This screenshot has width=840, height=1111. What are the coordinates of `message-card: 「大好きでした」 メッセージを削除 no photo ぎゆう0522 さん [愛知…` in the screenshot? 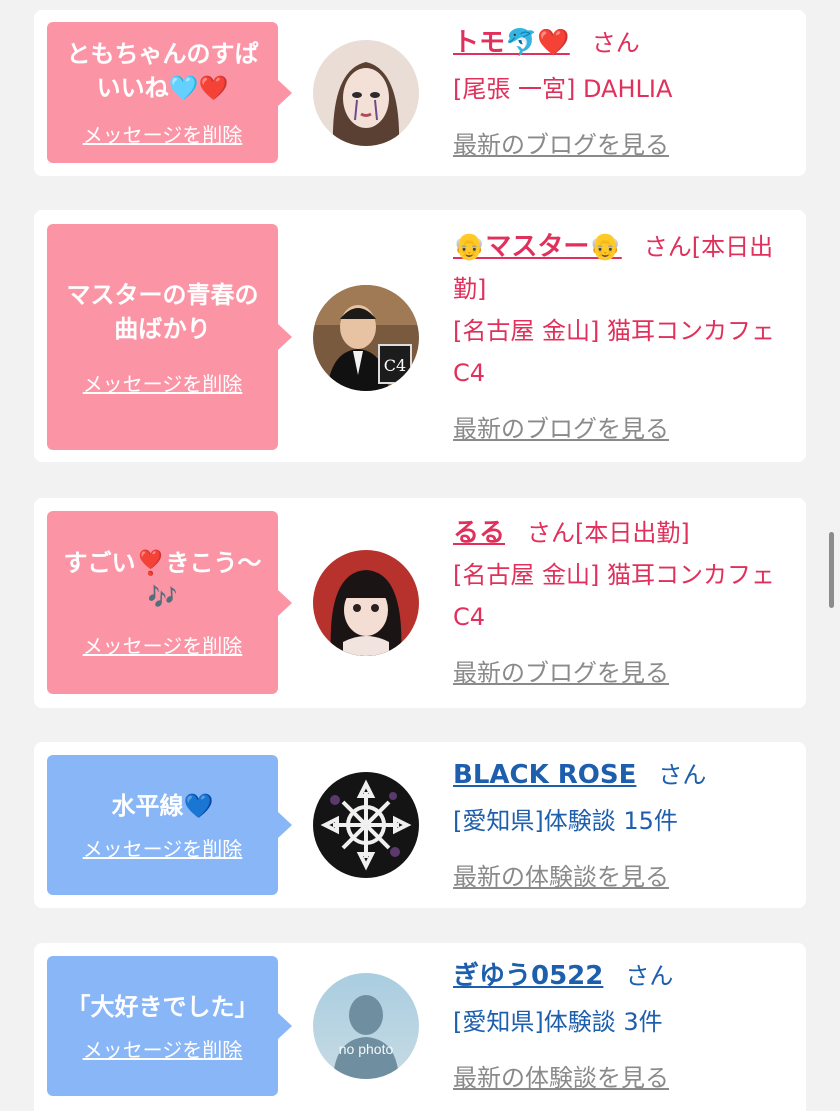 It's located at (420, 1027).